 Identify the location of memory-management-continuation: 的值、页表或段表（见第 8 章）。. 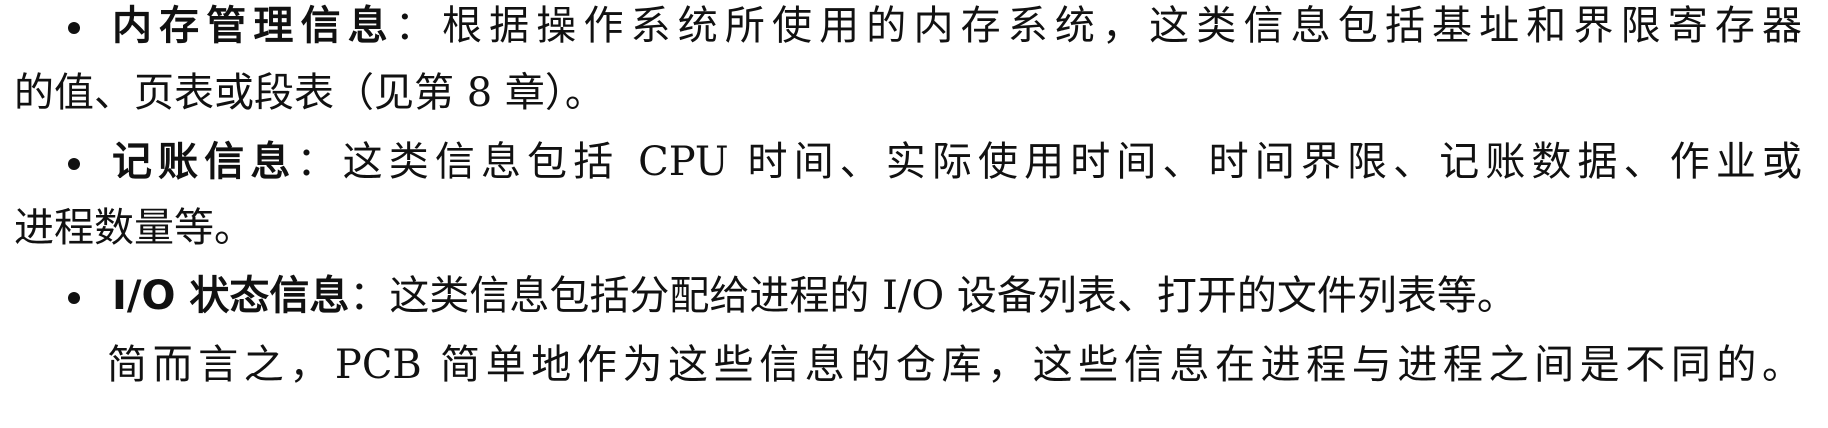
(914, 93).